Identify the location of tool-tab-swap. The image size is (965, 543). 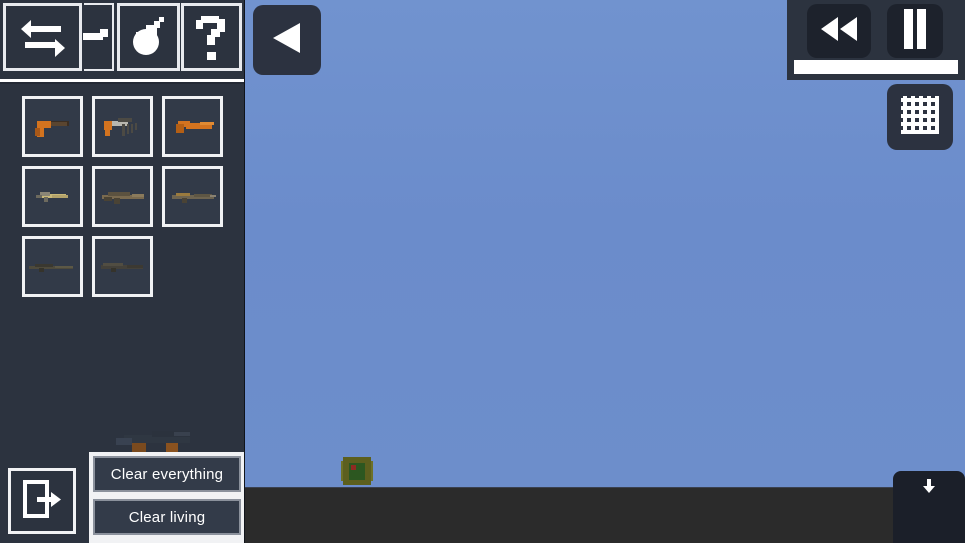
(42, 37).